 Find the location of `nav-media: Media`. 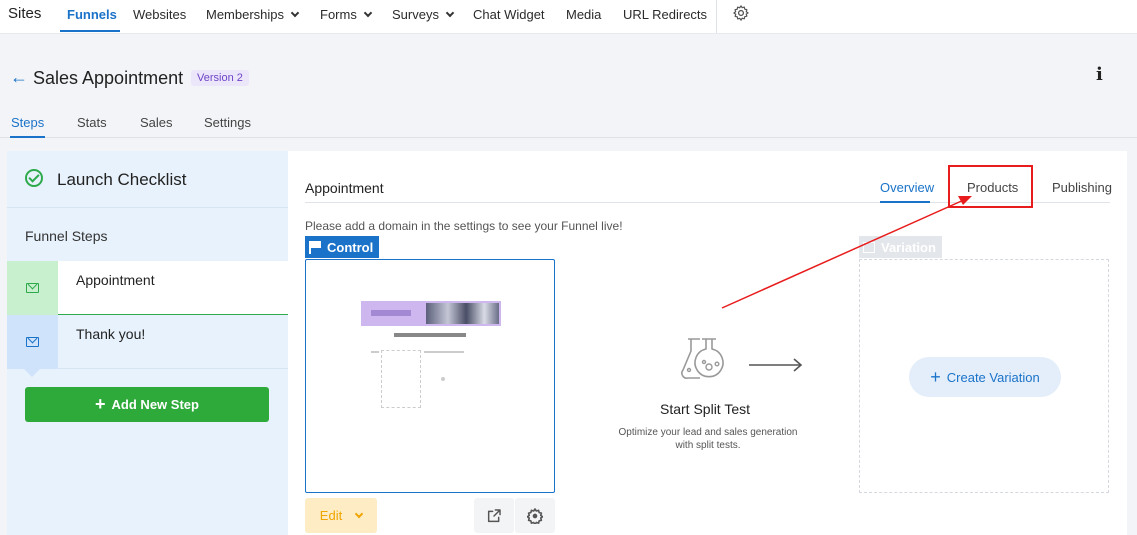

nav-media: Media is located at coordinates (583, 14).